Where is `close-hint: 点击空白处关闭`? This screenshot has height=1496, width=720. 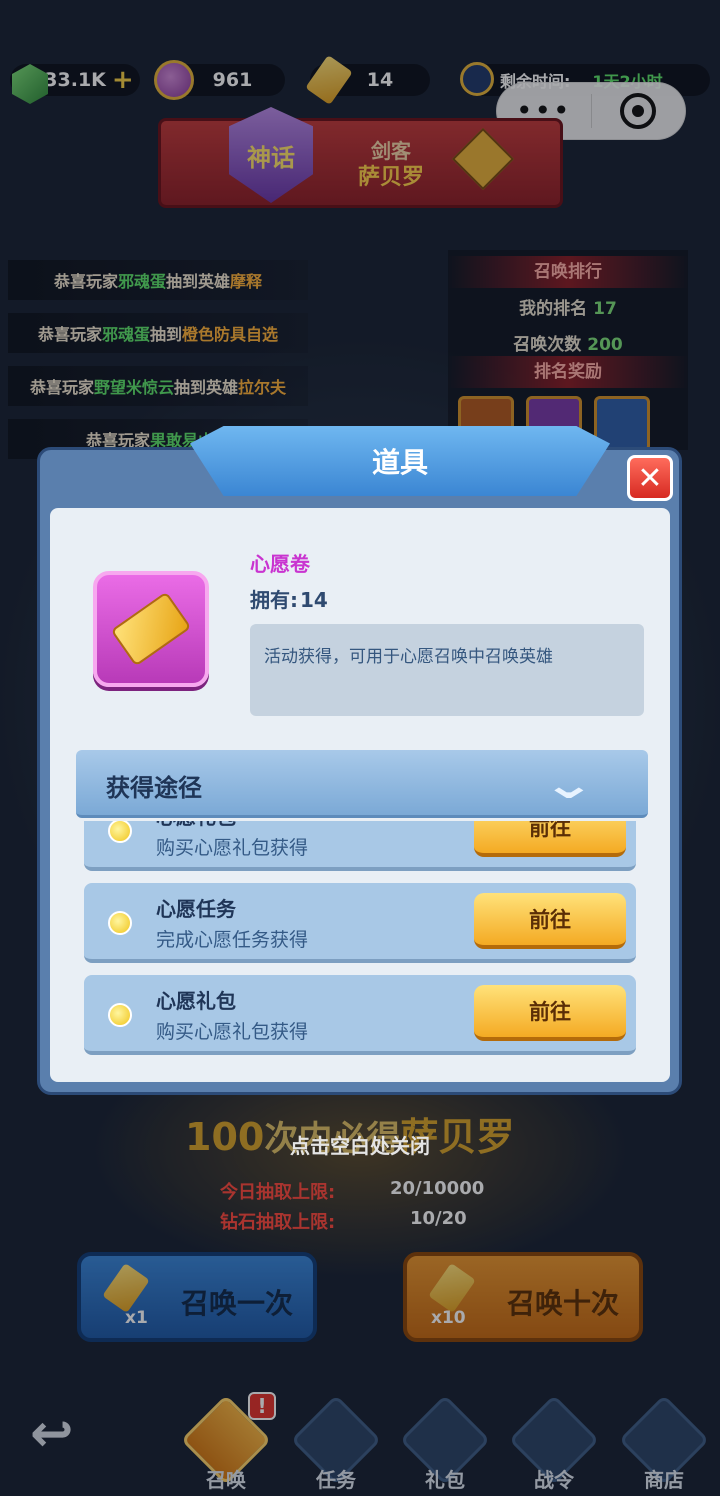
close-hint: 点击空白处关闭 is located at coordinates (360, 1146).